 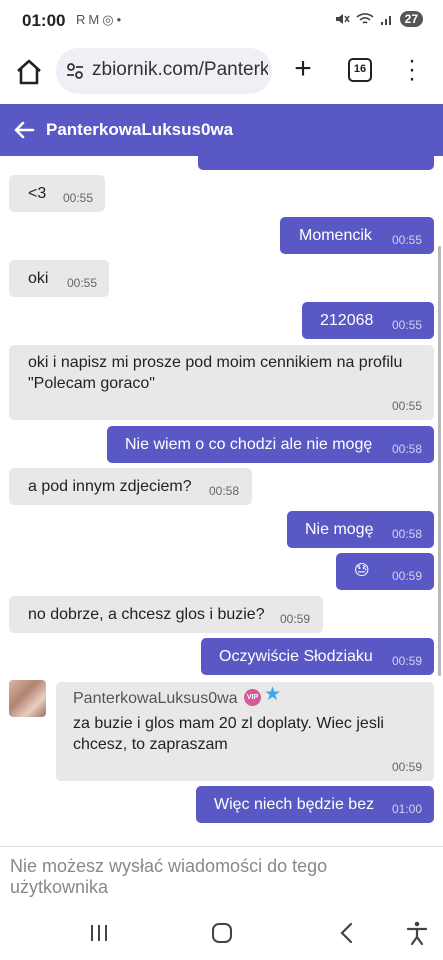 What do you see at coordinates (252, 697) in the screenshot?
I see `vip-badge: VIP` at bounding box center [252, 697].